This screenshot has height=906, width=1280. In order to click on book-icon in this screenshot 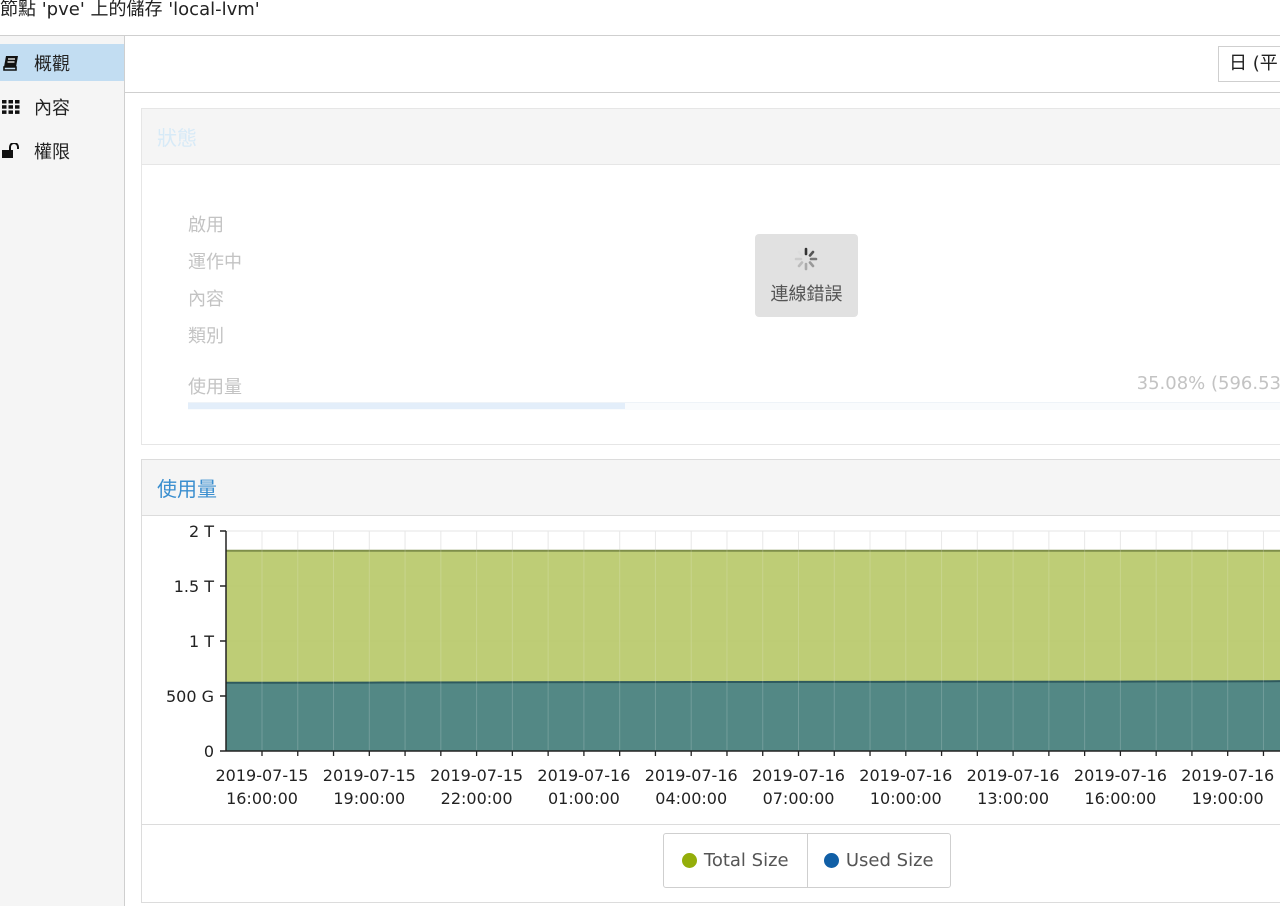, I will do `click(11, 63)`.